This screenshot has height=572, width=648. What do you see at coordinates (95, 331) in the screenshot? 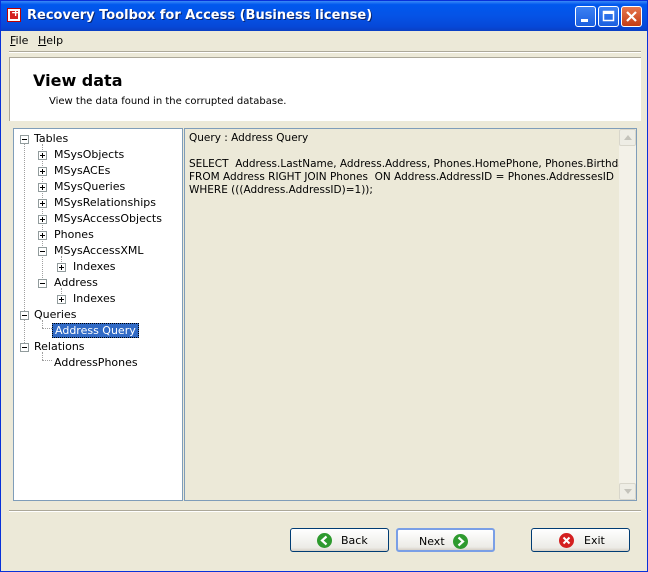
I see `tree-node-address-query: Address Query` at bounding box center [95, 331].